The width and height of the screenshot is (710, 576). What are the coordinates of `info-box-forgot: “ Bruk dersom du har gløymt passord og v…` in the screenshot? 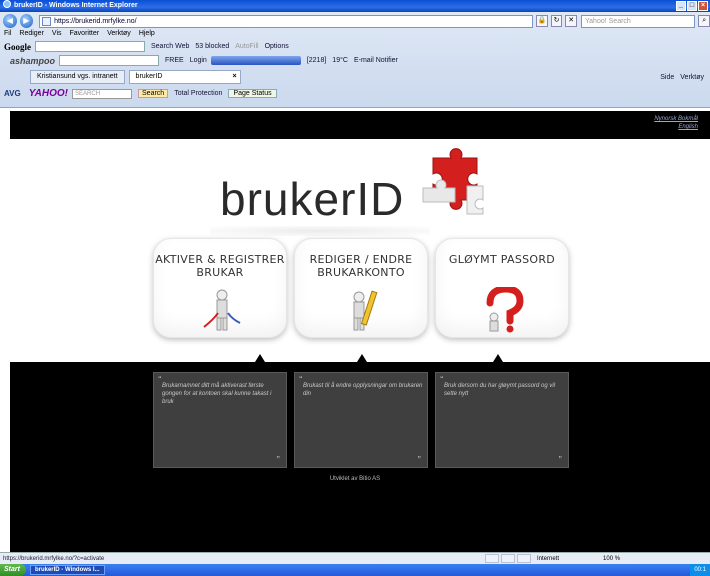 It's located at (502, 420).